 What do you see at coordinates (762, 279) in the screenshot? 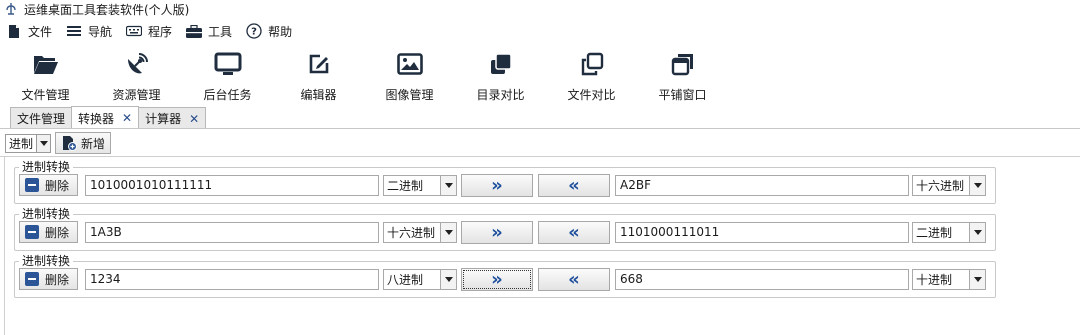
I see `right-value-input: 668` at bounding box center [762, 279].